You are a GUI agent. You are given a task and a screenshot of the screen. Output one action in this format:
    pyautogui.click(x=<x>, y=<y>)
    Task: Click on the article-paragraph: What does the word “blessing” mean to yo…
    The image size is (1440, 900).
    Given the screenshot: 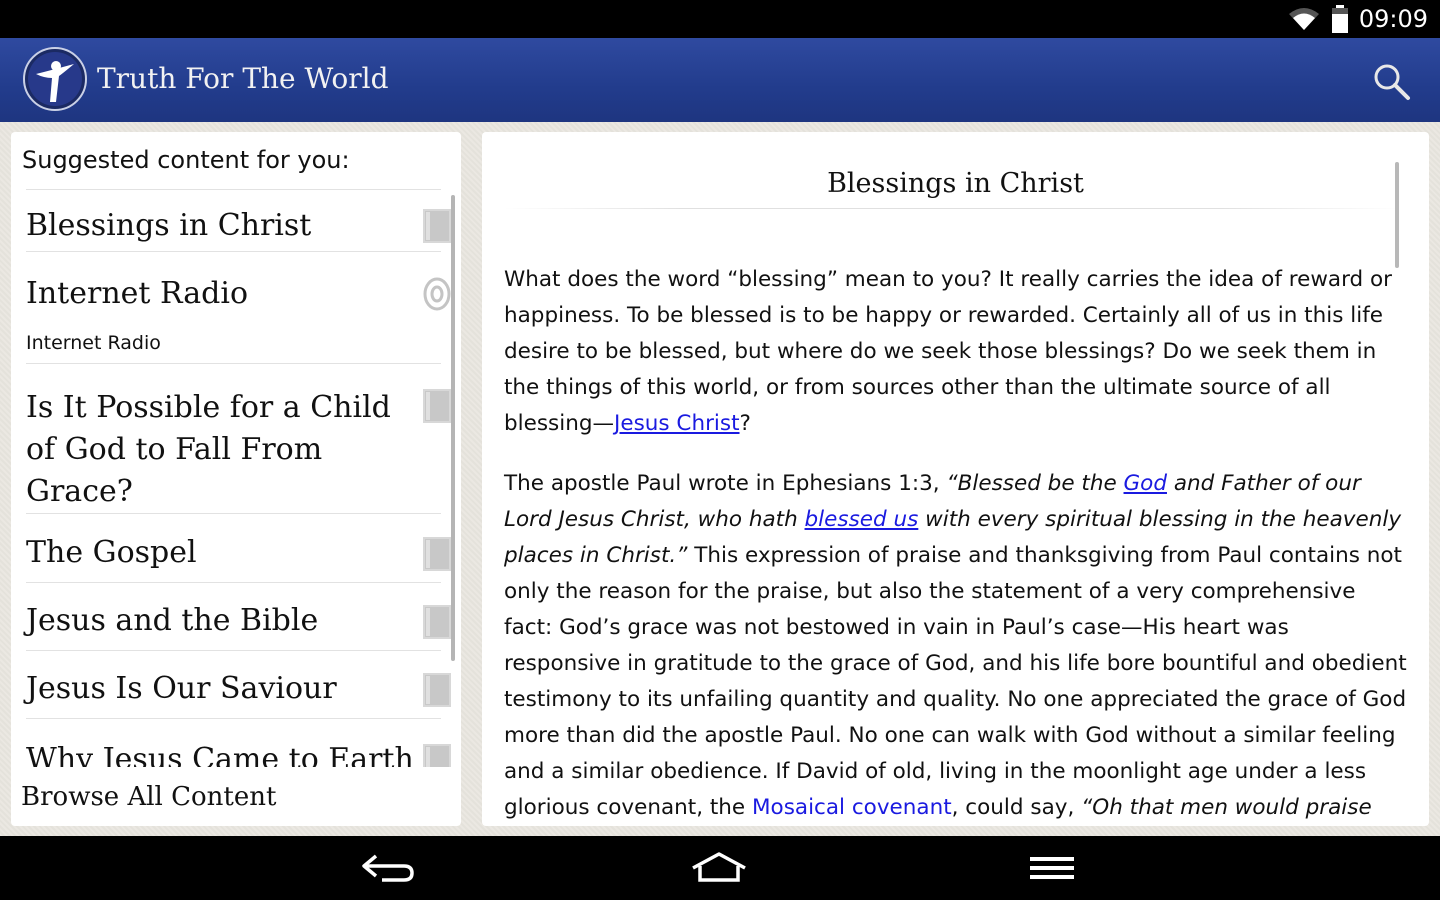 What is the action you would take?
    pyautogui.click(x=956, y=352)
    